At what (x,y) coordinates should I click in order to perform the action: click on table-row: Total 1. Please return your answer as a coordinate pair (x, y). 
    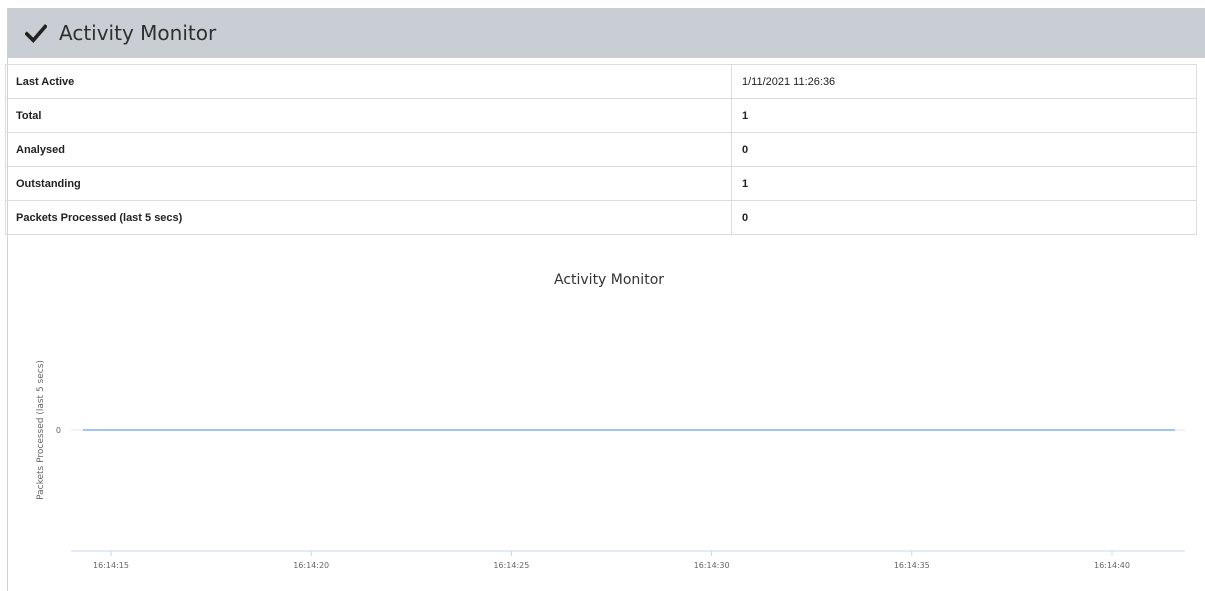
    Looking at the image, I should click on (601, 115).